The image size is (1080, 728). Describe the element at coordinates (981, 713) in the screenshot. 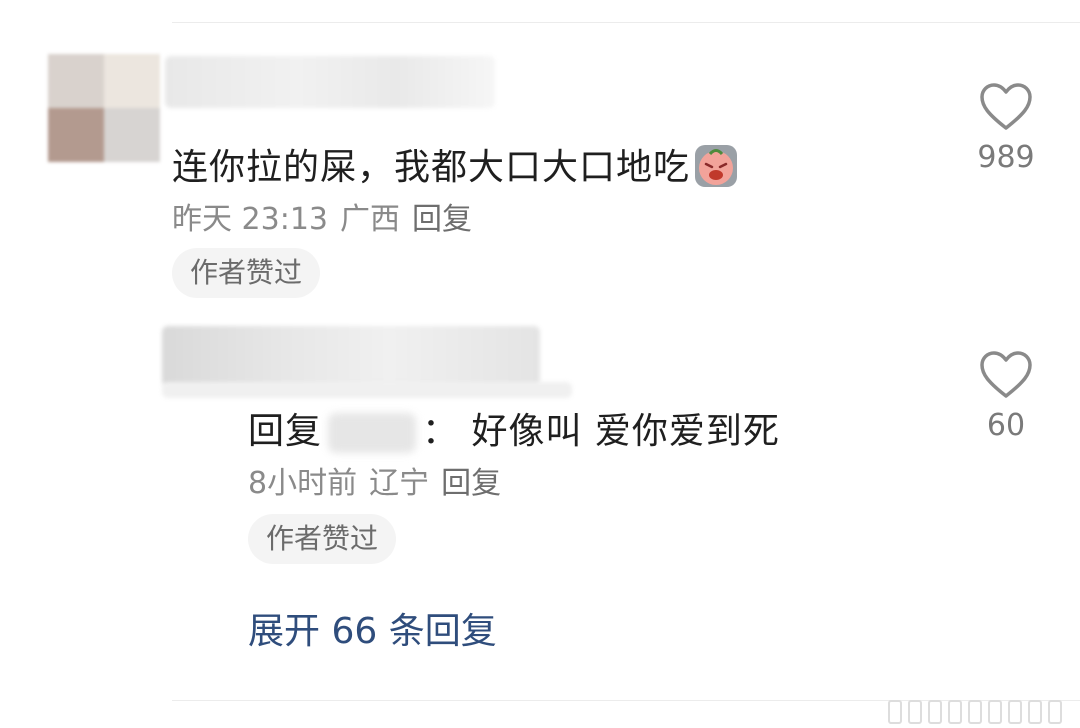

I see `watermark-icon` at that location.